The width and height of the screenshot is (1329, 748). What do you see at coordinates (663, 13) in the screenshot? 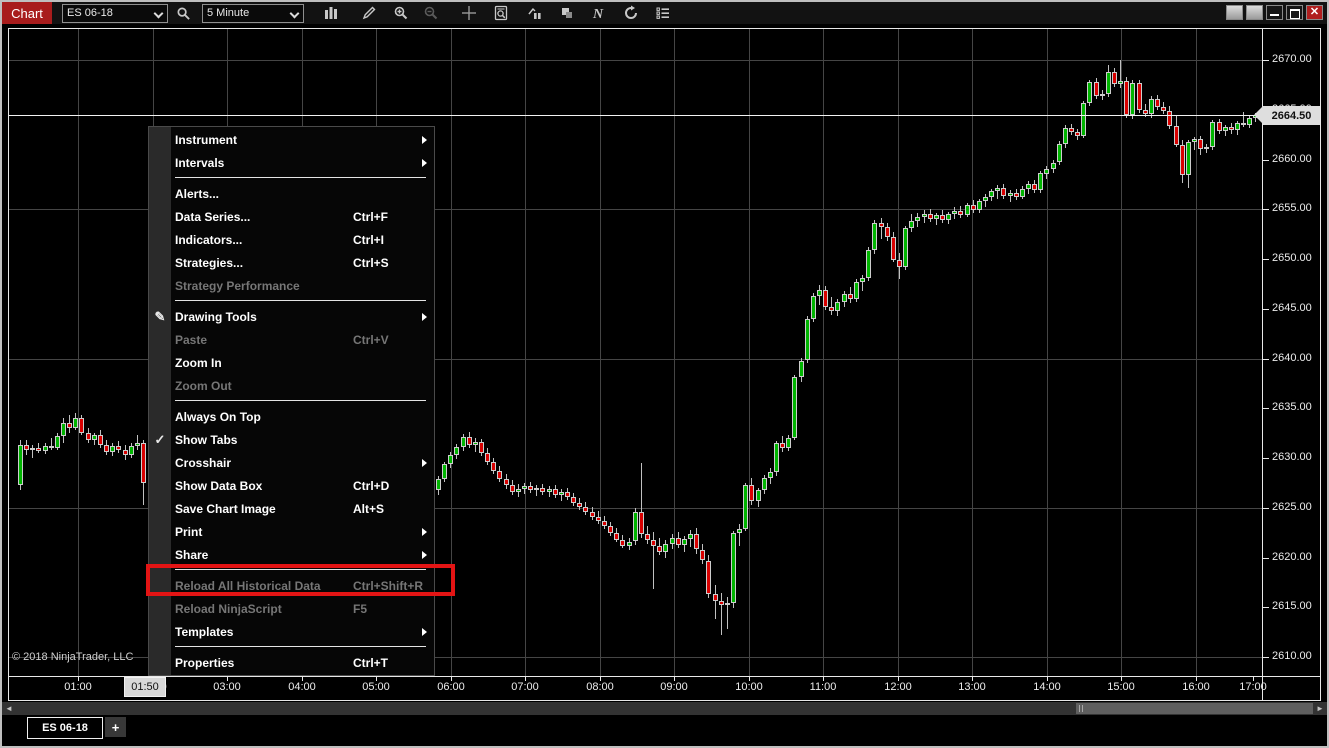
I see `properties-icon` at bounding box center [663, 13].